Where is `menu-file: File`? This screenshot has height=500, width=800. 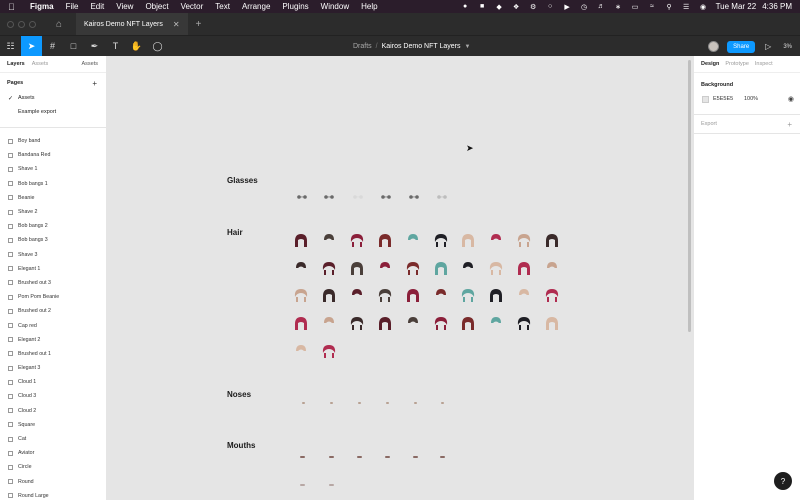
menu-file: File is located at coordinates (72, 6).